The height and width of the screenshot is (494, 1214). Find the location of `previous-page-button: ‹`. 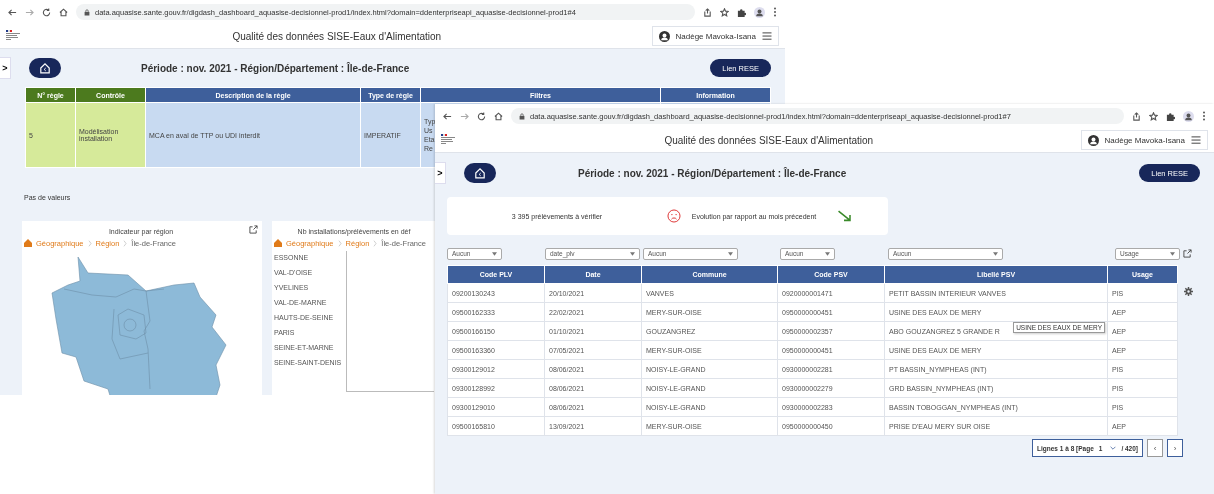

previous-page-button: ‹ is located at coordinates (1155, 448).